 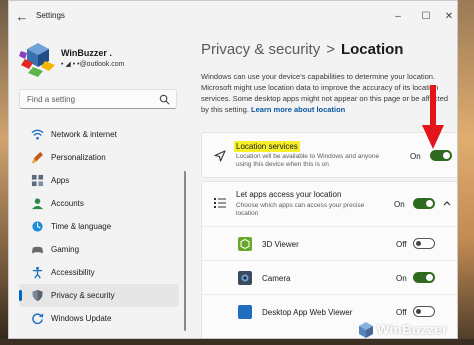 What do you see at coordinates (78, 157) in the screenshot?
I see `sidebar-item-label: Personalization` at bounding box center [78, 157].